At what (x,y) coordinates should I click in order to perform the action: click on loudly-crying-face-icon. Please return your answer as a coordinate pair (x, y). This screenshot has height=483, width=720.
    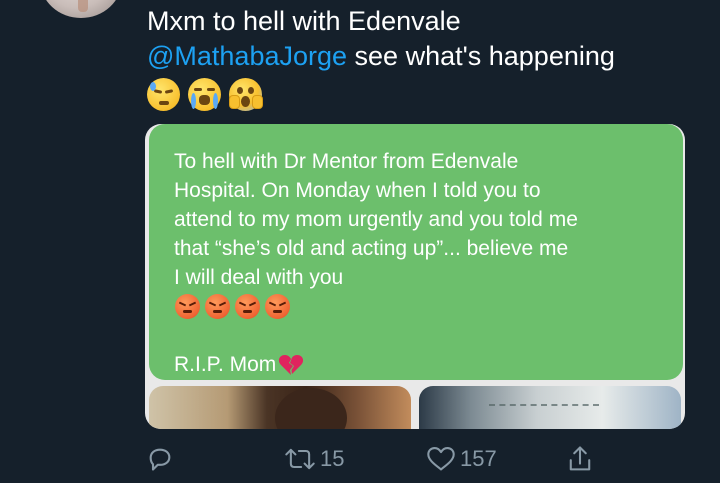
    Looking at the image, I should click on (204, 94).